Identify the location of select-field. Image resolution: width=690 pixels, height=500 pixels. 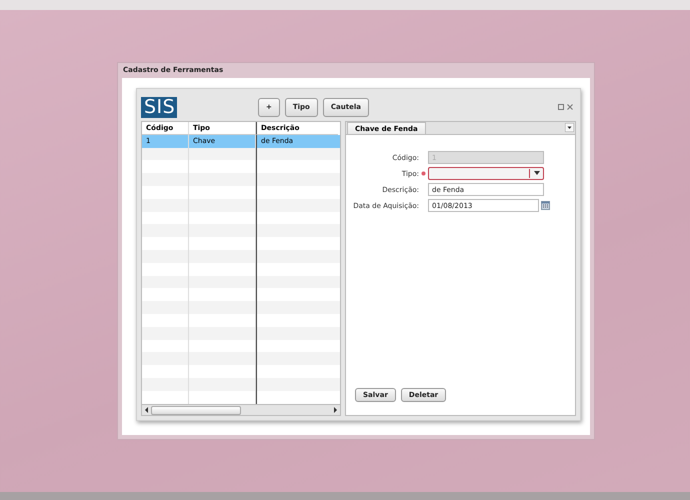
(486, 173).